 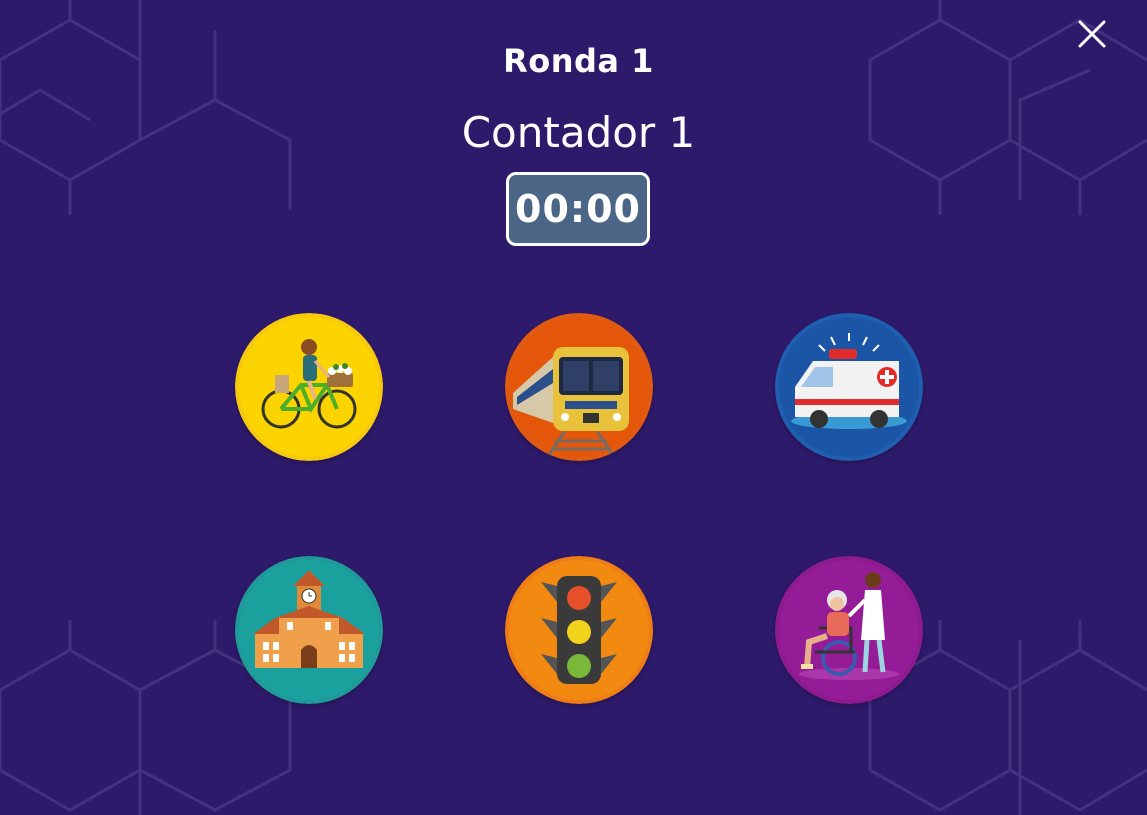 I want to click on traffic-light-icon, so click(x=579, y=630).